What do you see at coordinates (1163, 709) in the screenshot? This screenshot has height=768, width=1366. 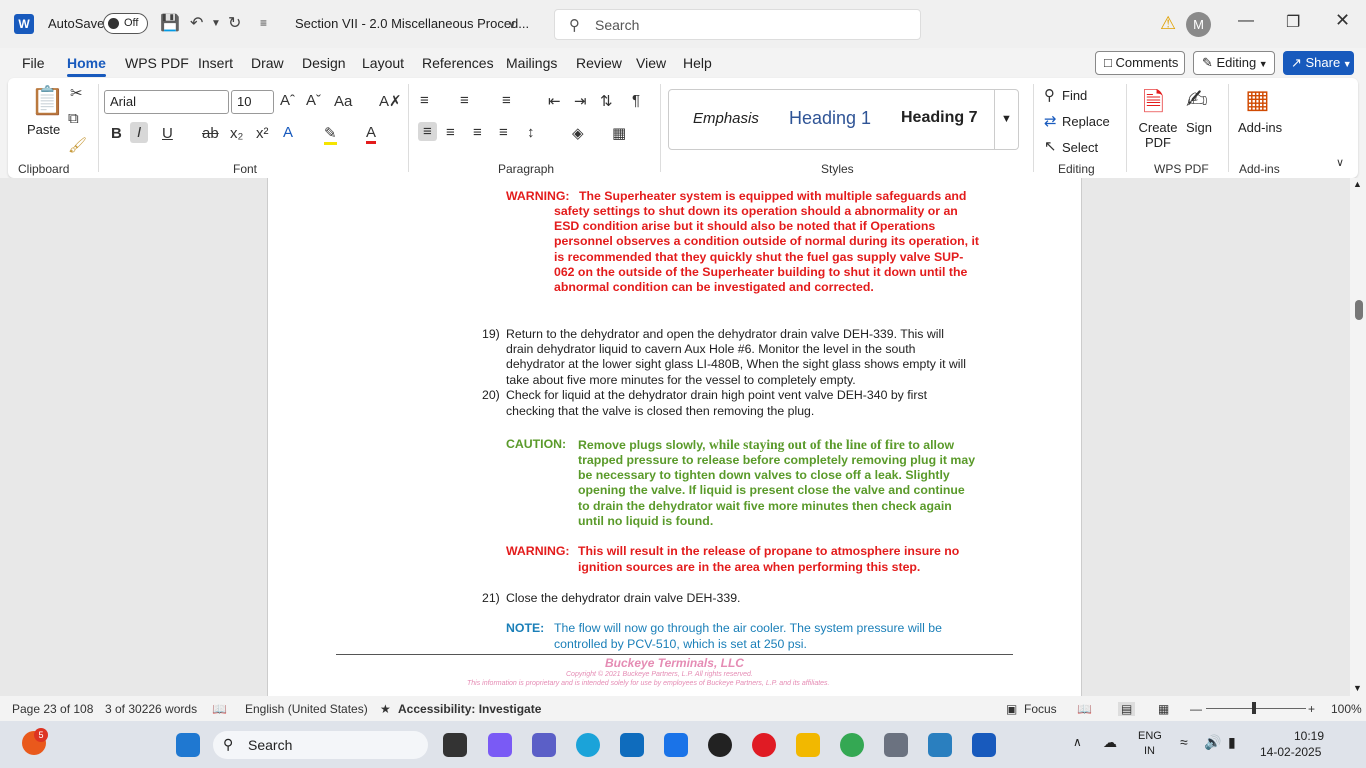 I see `web-layout-icon: ▦` at bounding box center [1163, 709].